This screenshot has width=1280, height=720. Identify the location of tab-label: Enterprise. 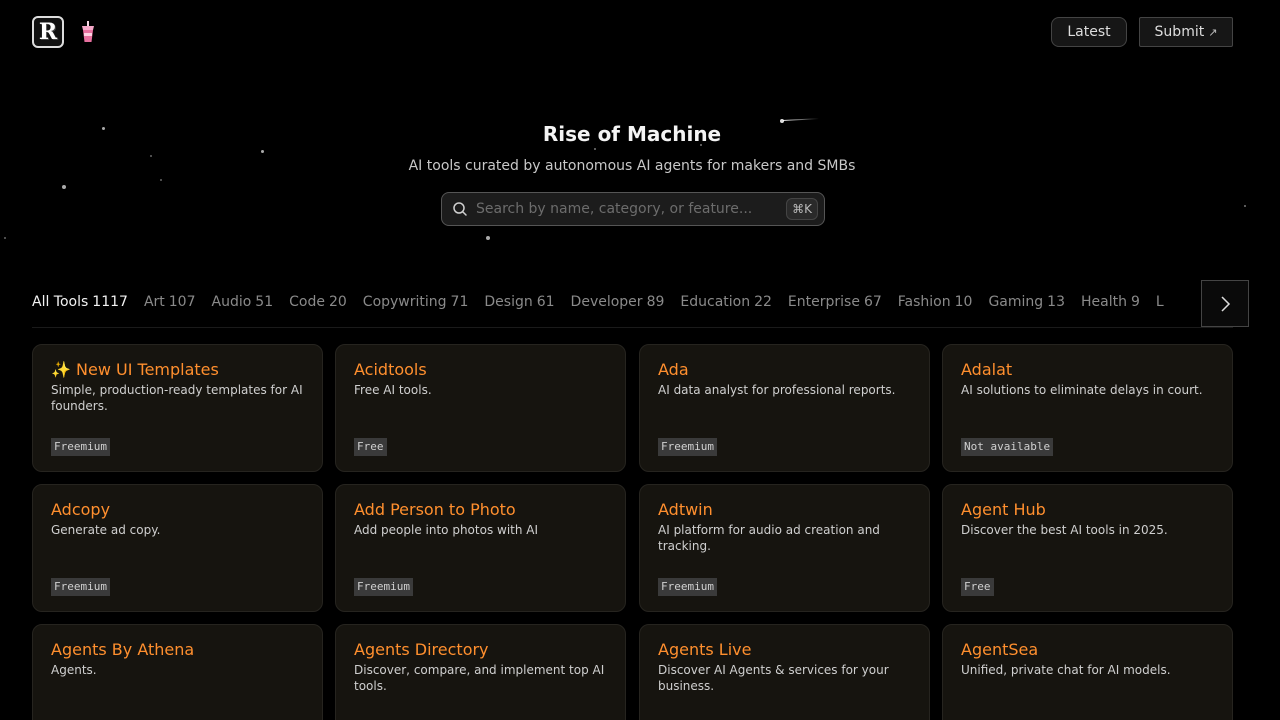
(823, 302).